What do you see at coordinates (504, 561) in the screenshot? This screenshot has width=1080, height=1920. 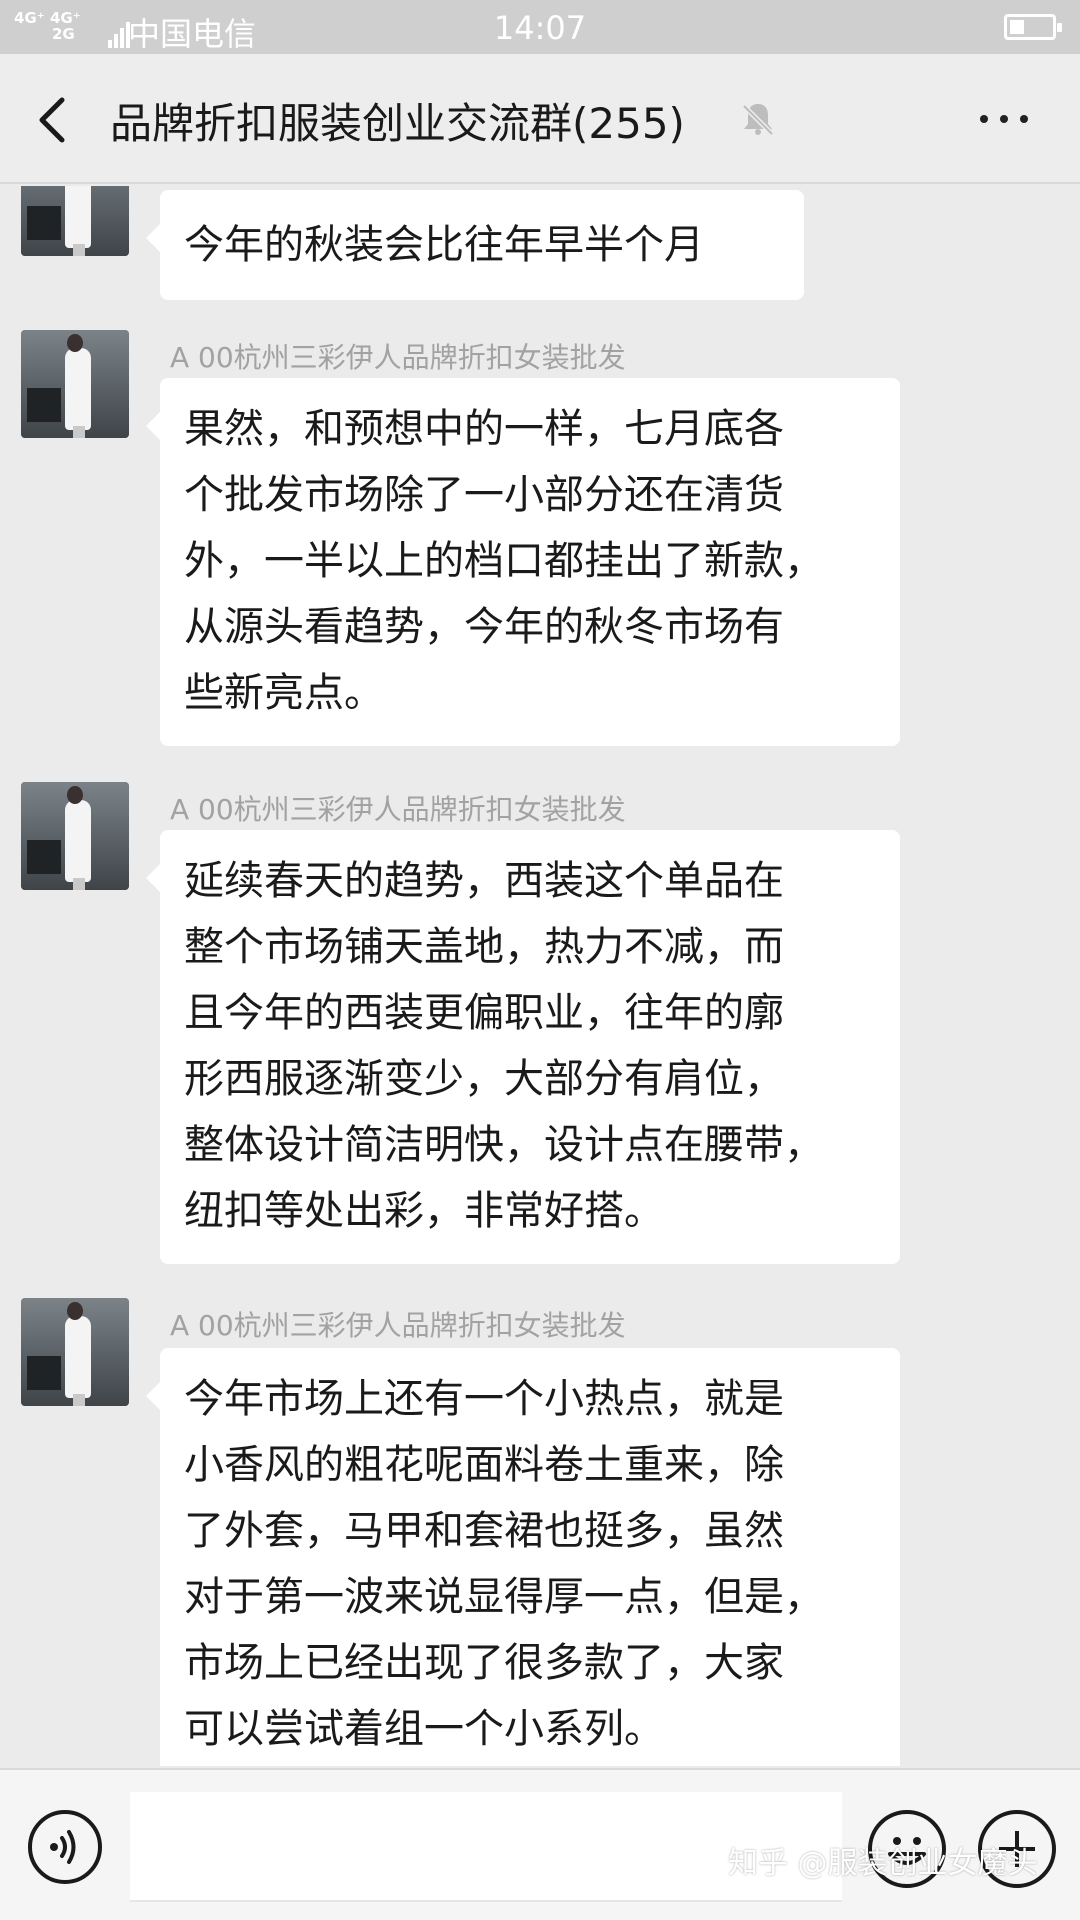 I see `message-text: 外，一半以上的档口都挂出了新款，` at bounding box center [504, 561].